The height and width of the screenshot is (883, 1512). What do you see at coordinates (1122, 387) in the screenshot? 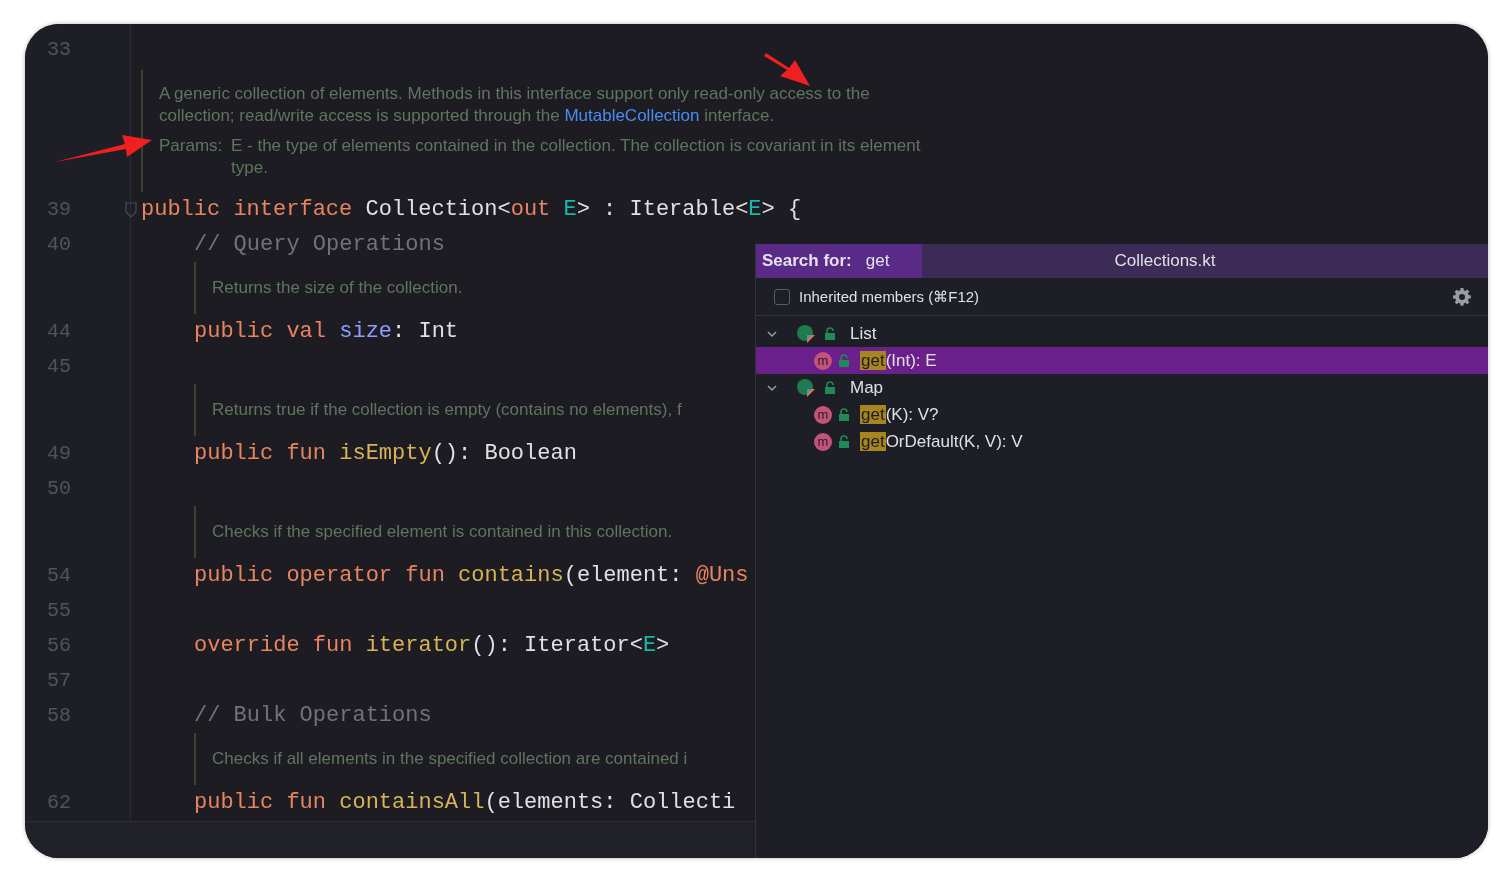
I see `tree-item: Map` at bounding box center [1122, 387].